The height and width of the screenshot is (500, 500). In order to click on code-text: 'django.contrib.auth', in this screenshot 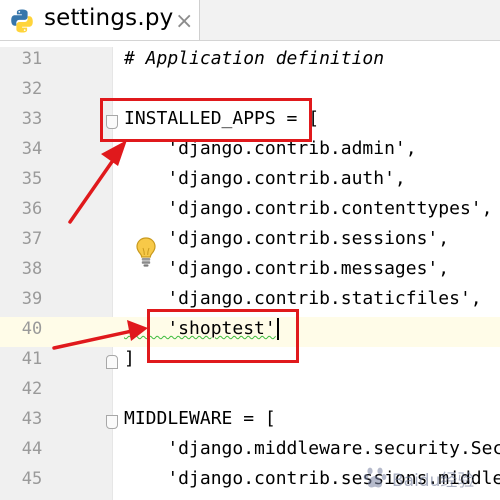, I will do `click(265, 178)`.